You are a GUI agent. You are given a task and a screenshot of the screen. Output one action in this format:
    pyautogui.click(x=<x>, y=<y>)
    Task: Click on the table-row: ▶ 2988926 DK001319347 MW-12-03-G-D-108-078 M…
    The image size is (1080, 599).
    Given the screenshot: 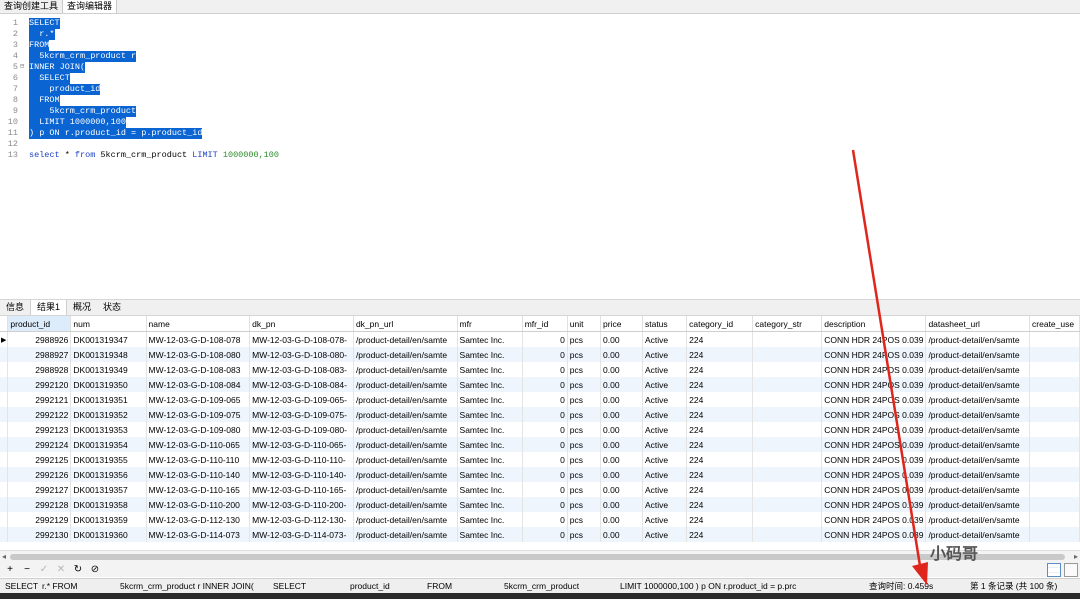 What is the action you would take?
    pyautogui.click(x=540, y=339)
    